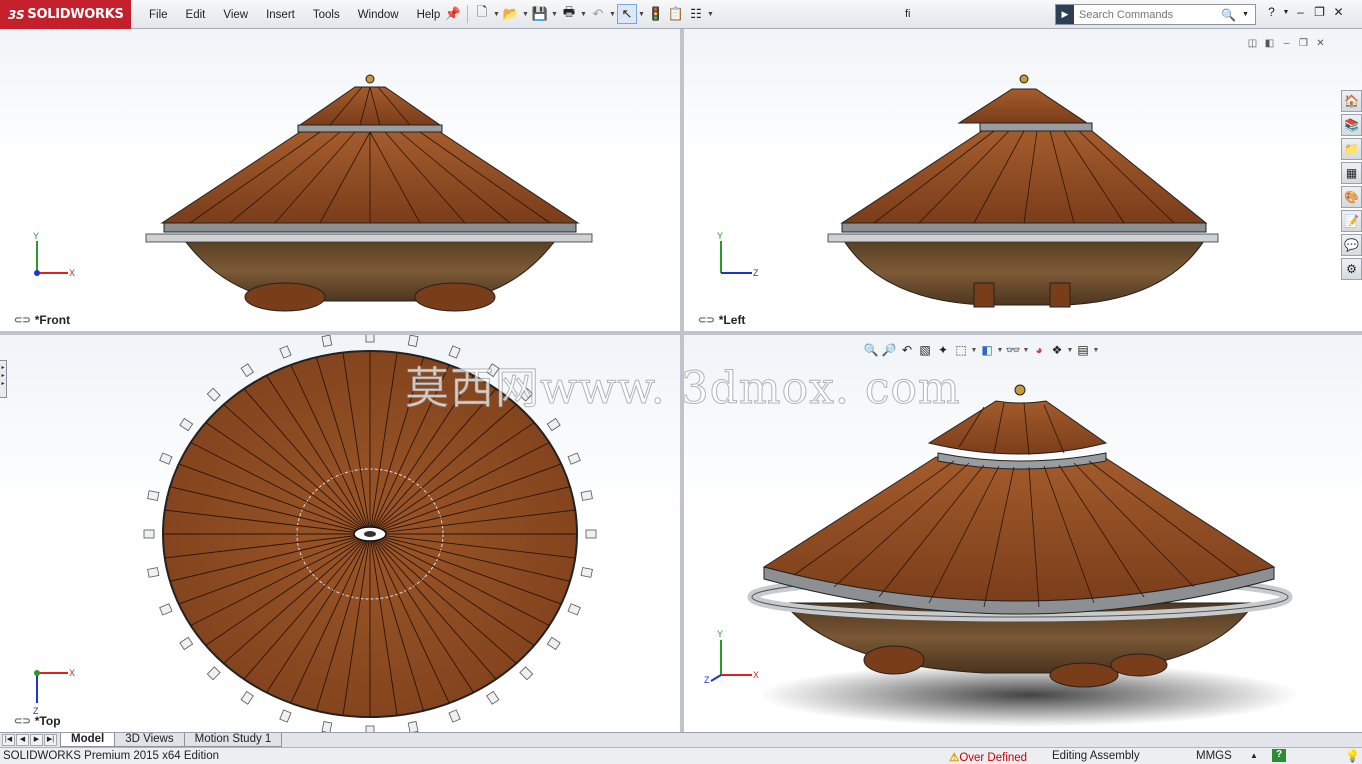 The height and width of the screenshot is (764, 1362). What do you see at coordinates (496, 14) in the screenshot?
I see `new-dropdown-icon: ▼` at bounding box center [496, 14].